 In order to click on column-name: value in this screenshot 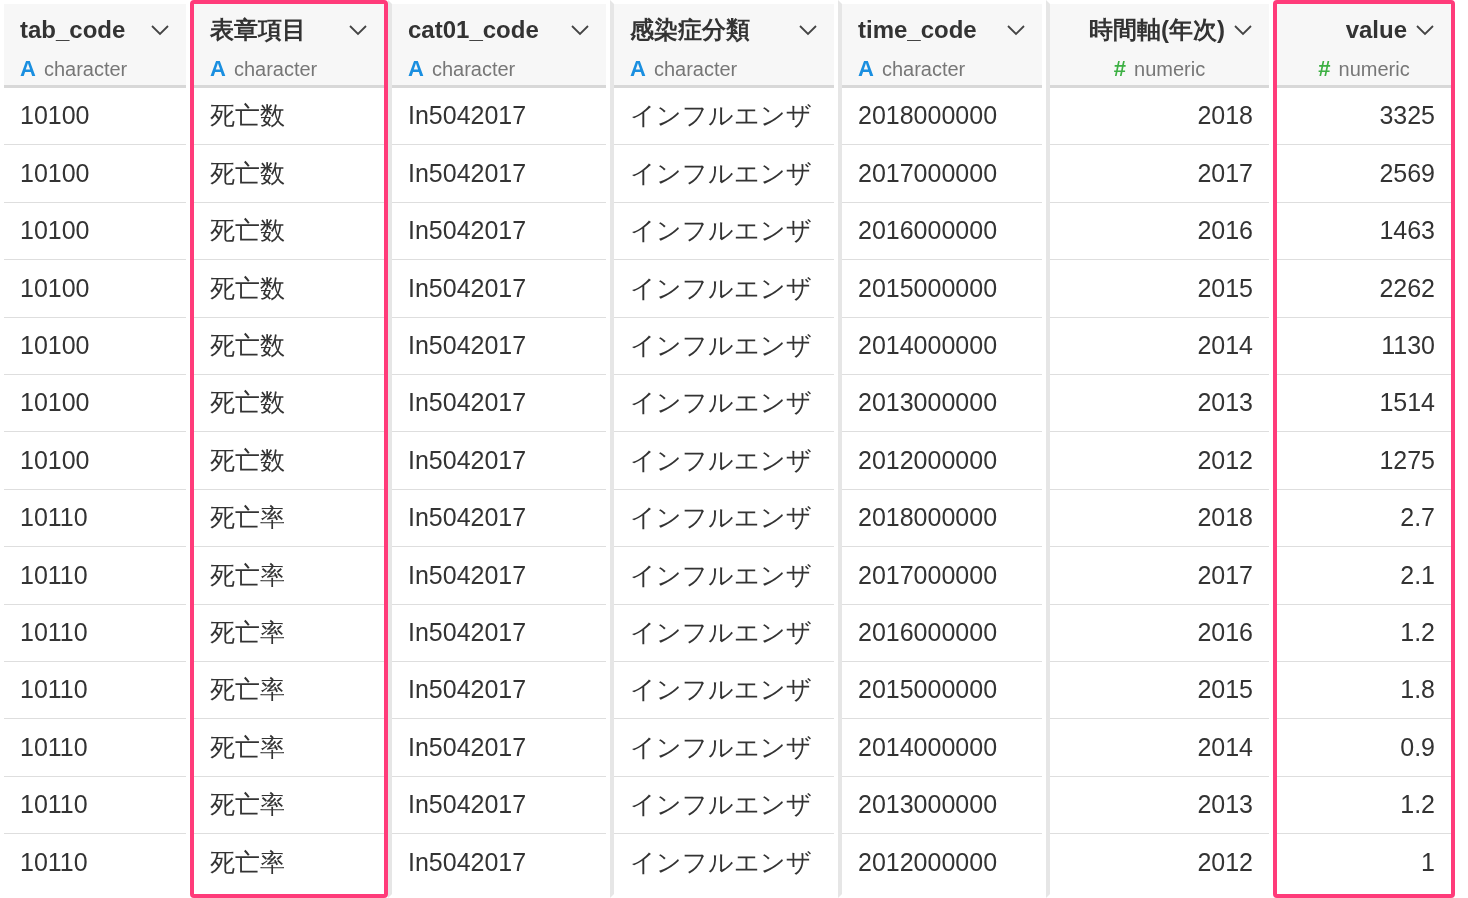, I will do `click(1376, 30)`.